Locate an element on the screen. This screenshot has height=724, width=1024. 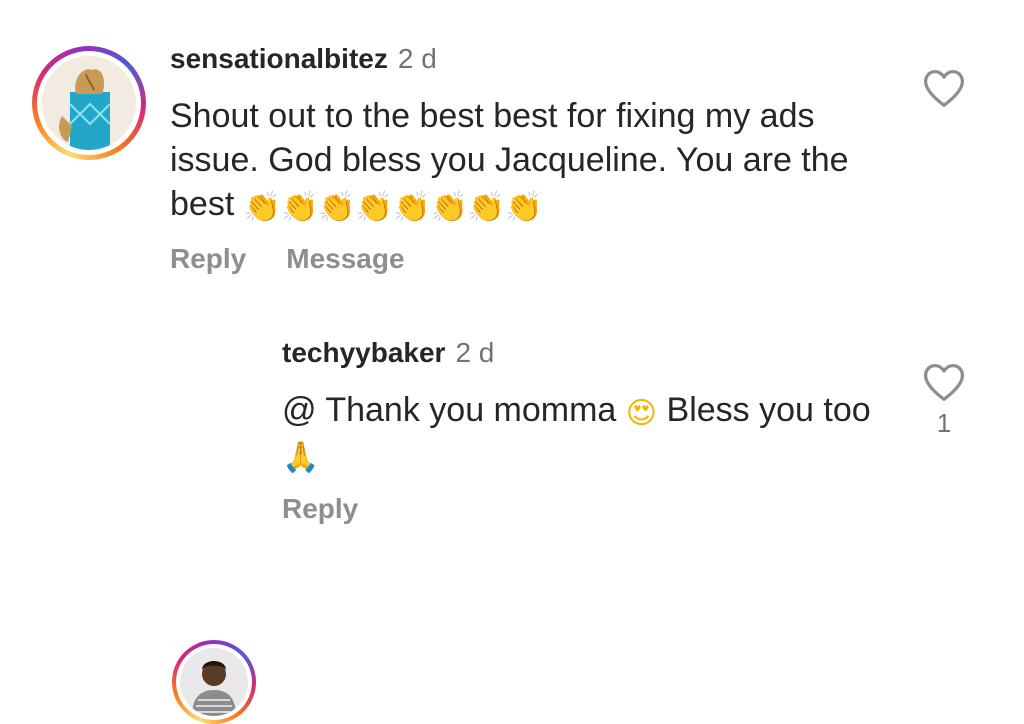
comment-actions: Reply is located at coordinates (320, 509).